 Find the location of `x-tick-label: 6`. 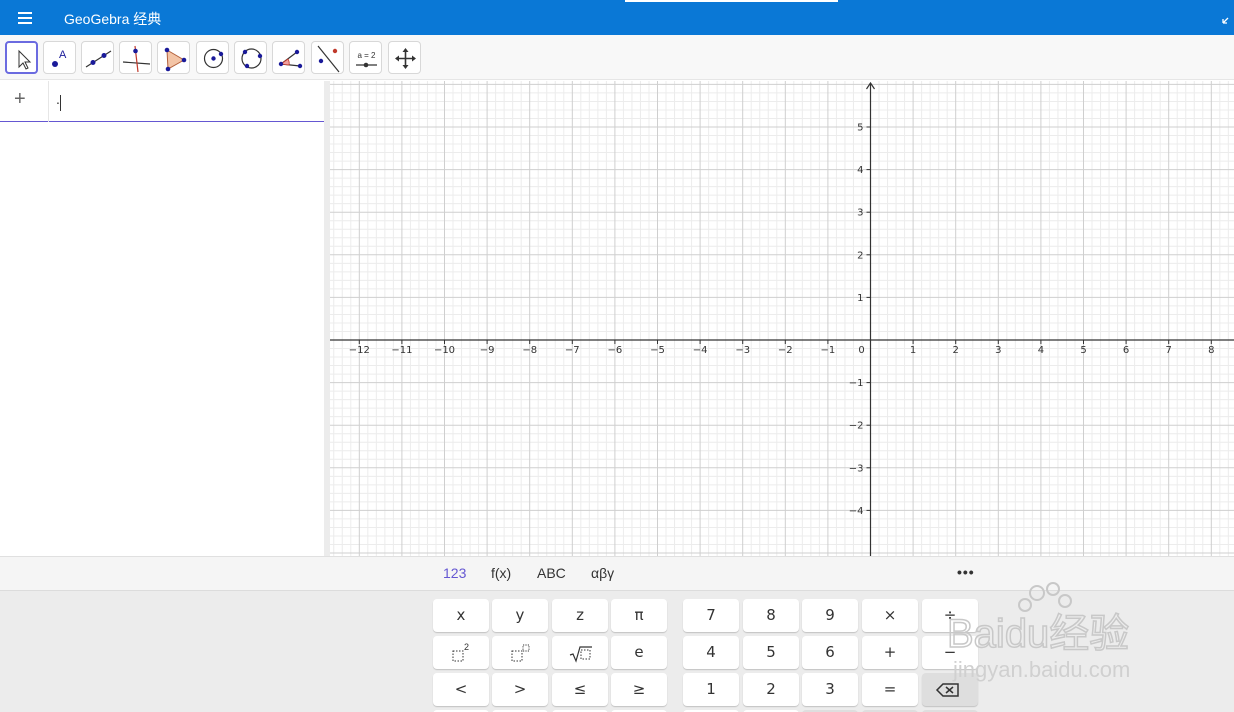

x-tick-label: 6 is located at coordinates (1126, 350).